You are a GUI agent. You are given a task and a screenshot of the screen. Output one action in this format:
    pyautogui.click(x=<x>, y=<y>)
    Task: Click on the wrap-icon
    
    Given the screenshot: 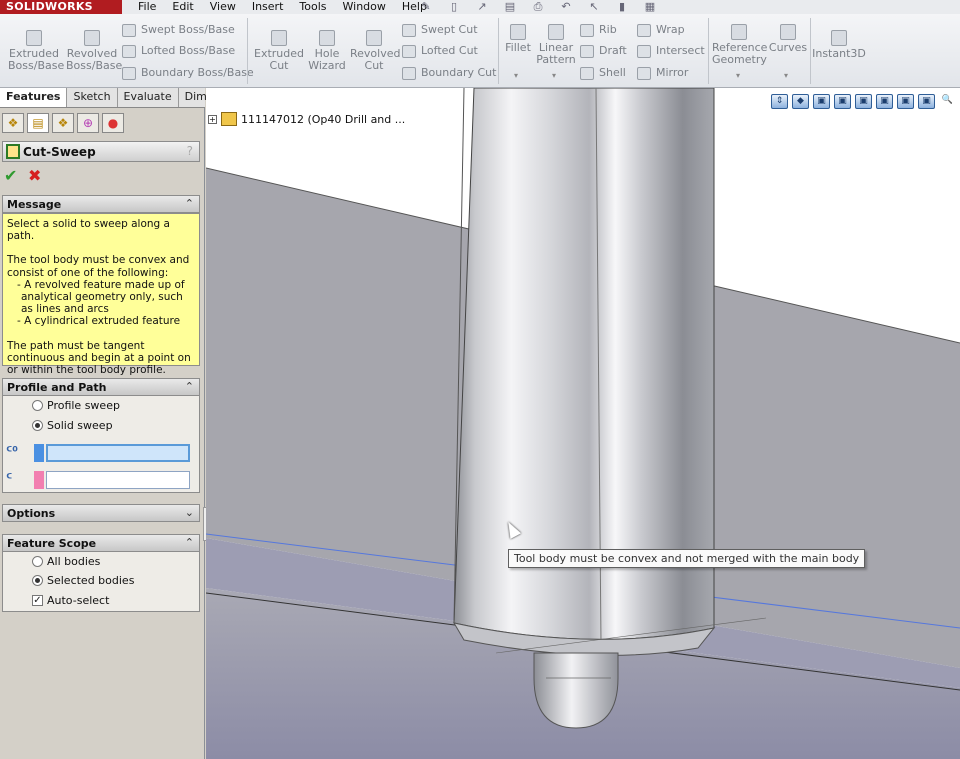 What is the action you would take?
    pyautogui.click(x=644, y=30)
    